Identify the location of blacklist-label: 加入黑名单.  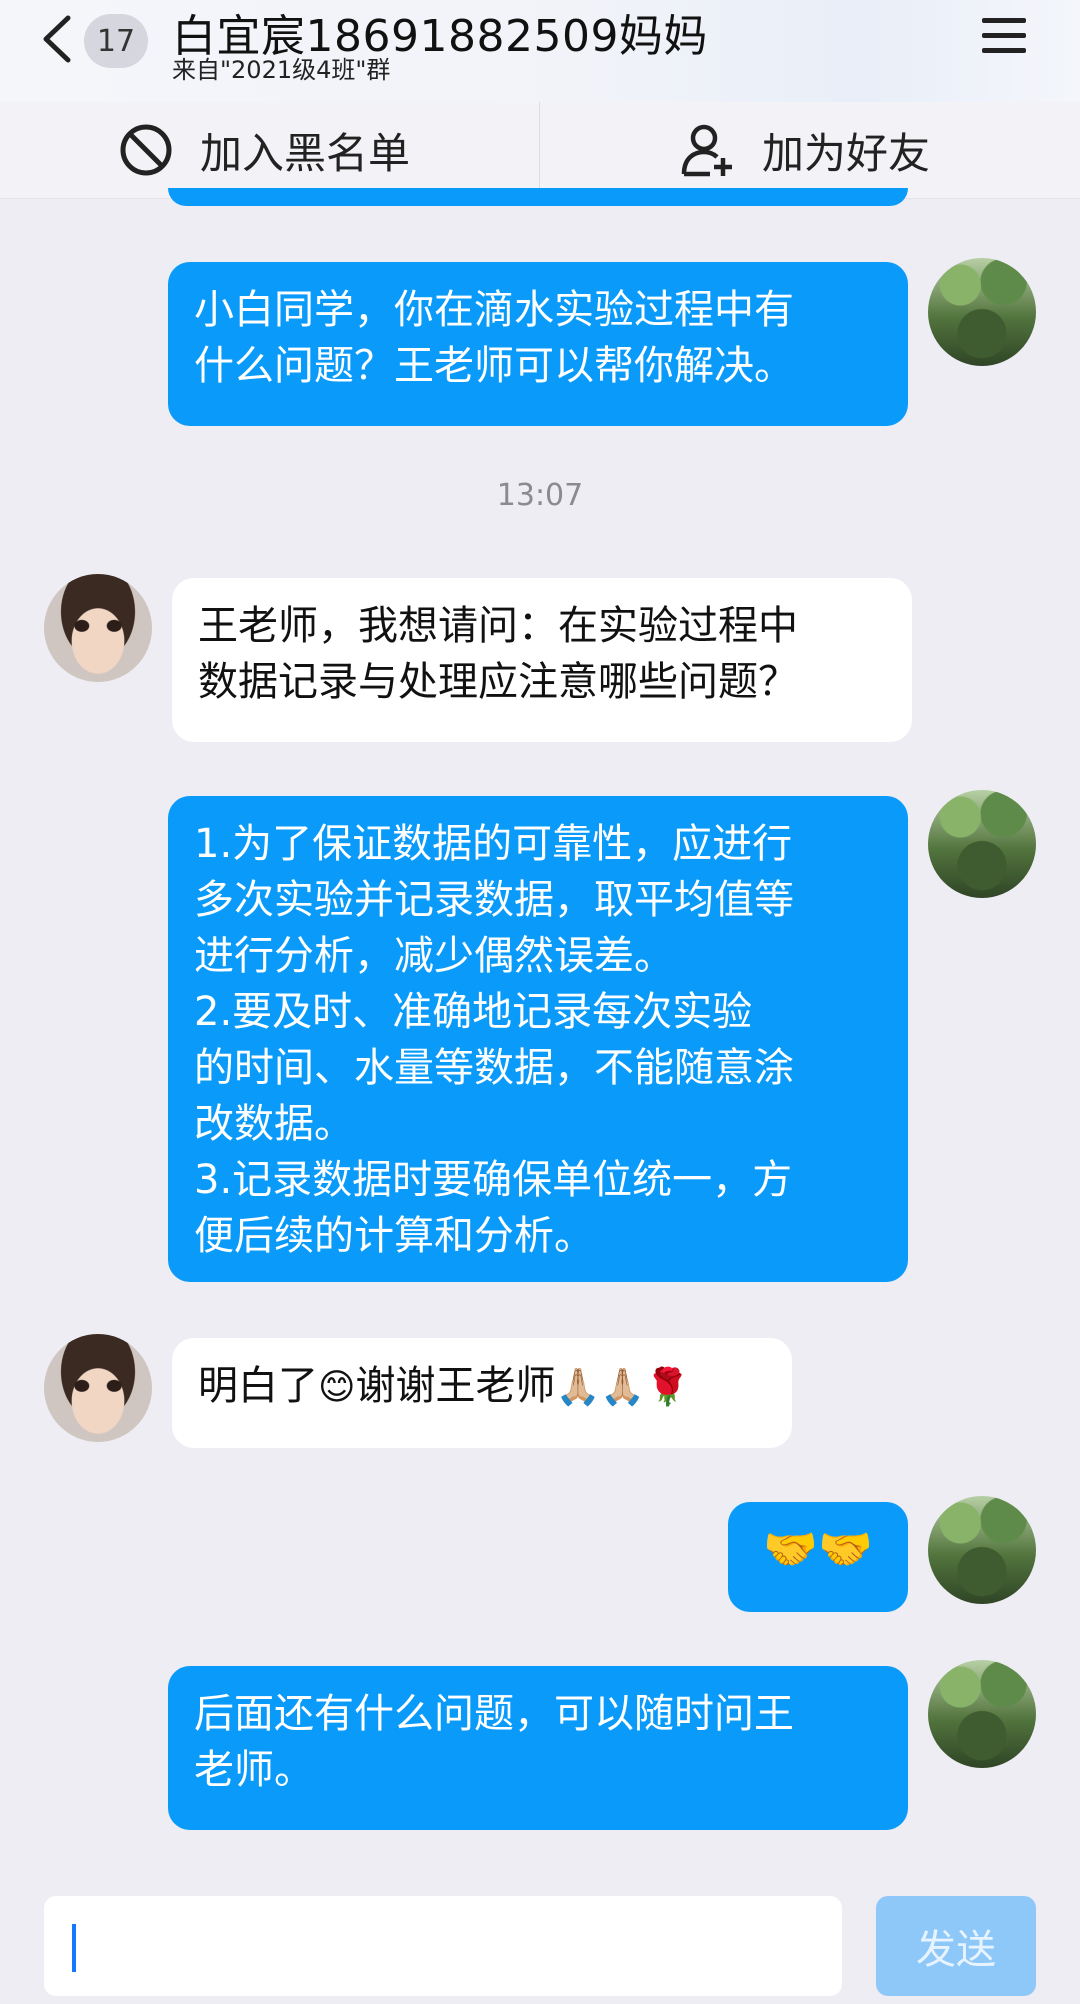
(305, 153).